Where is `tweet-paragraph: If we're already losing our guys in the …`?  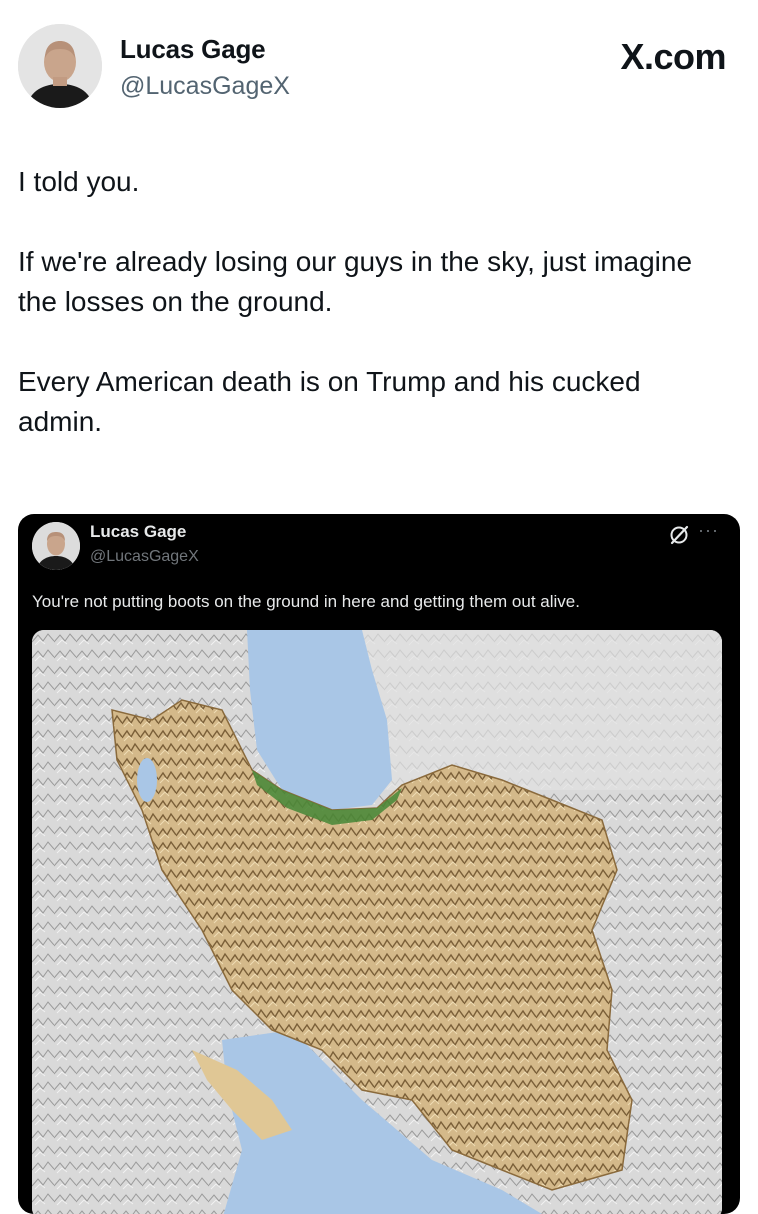
tweet-paragraph: If we're already losing our guys in the … is located at coordinates (355, 281).